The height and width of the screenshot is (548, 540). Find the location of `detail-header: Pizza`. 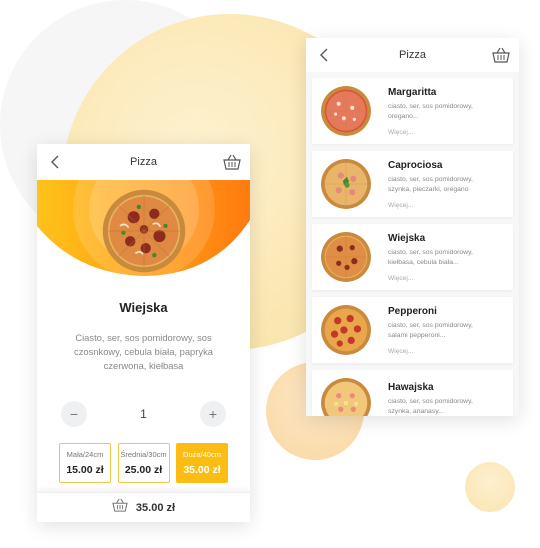

detail-header: Pizza is located at coordinates (143, 162).